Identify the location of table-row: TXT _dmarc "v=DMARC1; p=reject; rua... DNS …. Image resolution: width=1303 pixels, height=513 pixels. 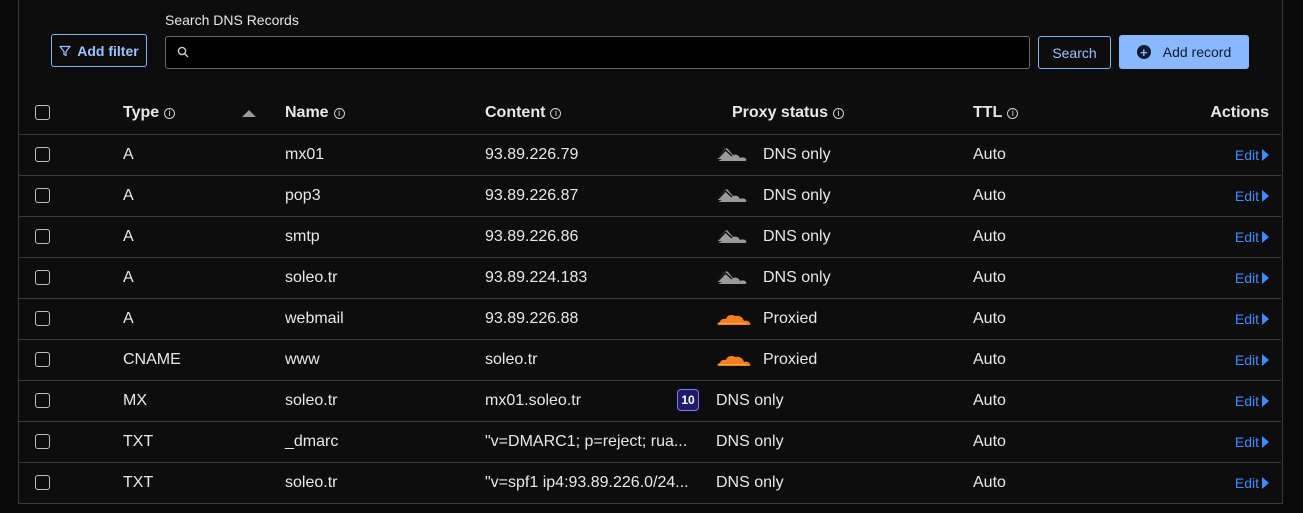
(650, 441).